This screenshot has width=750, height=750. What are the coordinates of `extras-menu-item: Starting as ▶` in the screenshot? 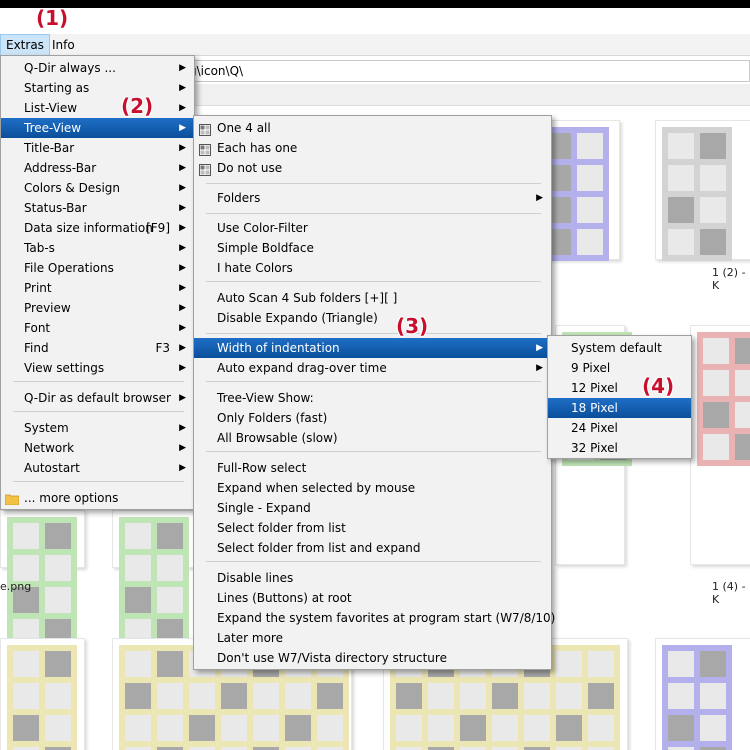 It's located at (97, 88).